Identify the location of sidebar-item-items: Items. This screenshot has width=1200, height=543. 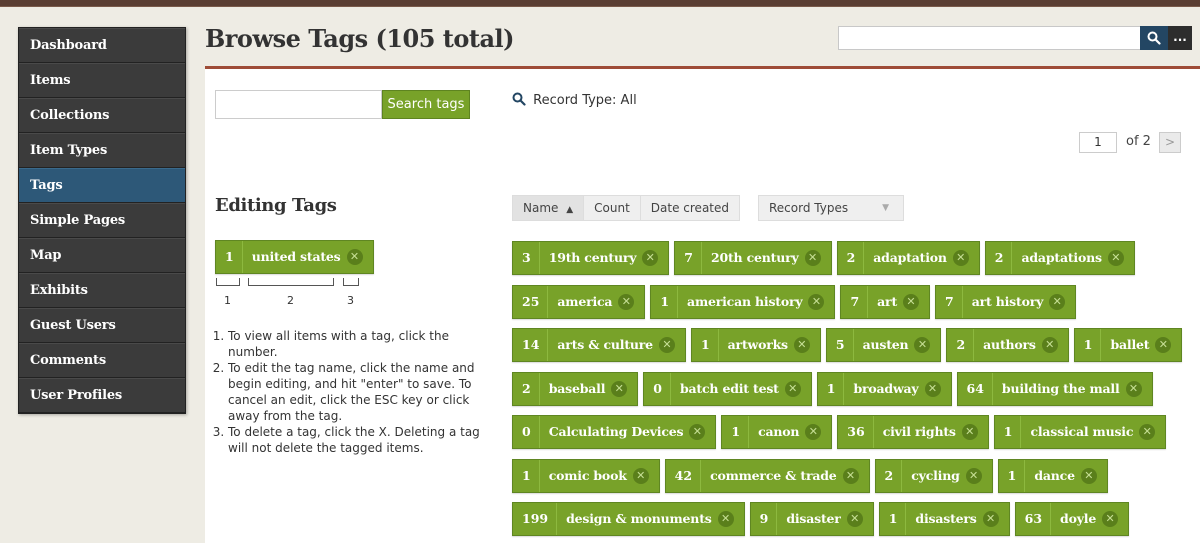
(102, 80).